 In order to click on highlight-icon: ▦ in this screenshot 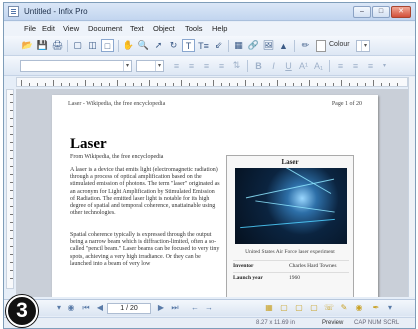, I will do `click(269, 308)`.